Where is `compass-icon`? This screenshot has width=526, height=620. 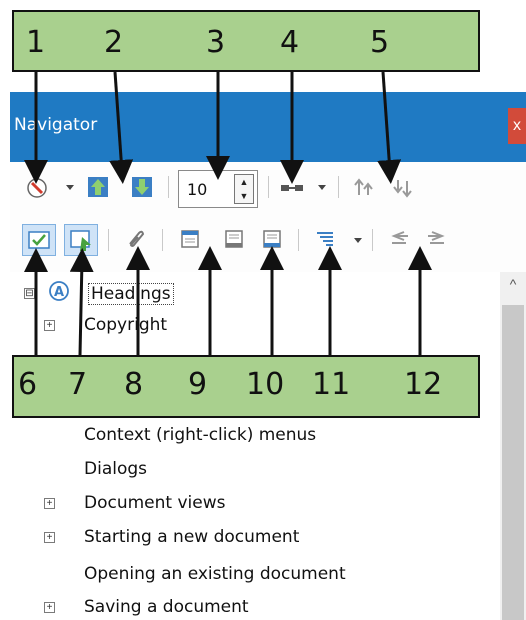 compass-icon is located at coordinates (37, 188).